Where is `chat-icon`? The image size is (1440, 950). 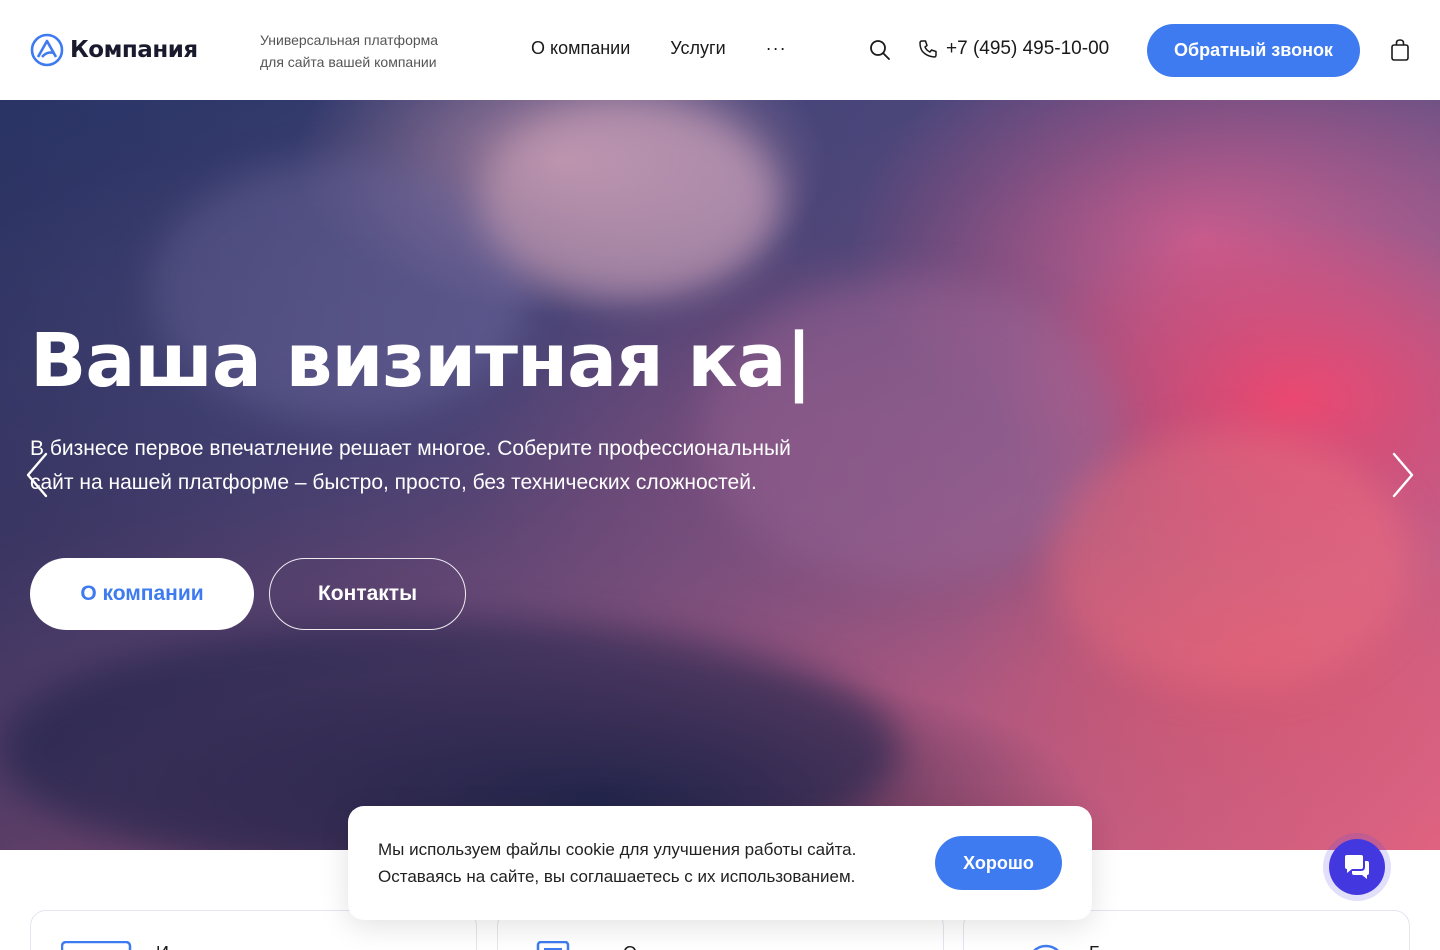 chat-icon is located at coordinates (1357, 867).